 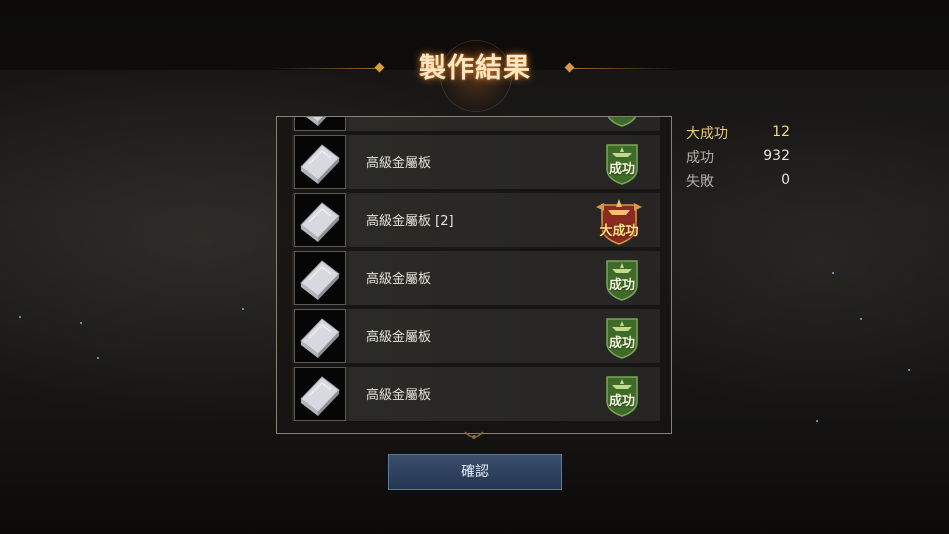 What do you see at coordinates (776, 156) in the screenshot?
I see `stat-value: 932` at bounding box center [776, 156].